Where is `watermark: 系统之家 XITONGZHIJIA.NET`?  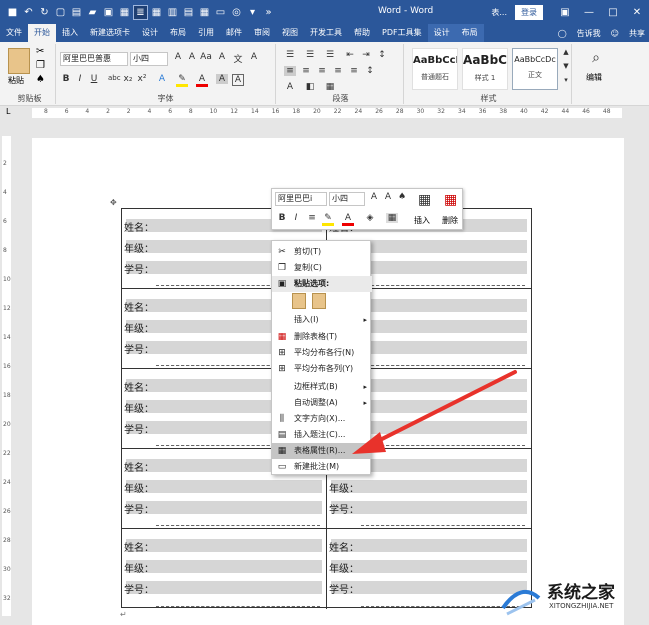 watermark: 系统之家 XITONGZHIJIA.NET is located at coordinates (573, 599).